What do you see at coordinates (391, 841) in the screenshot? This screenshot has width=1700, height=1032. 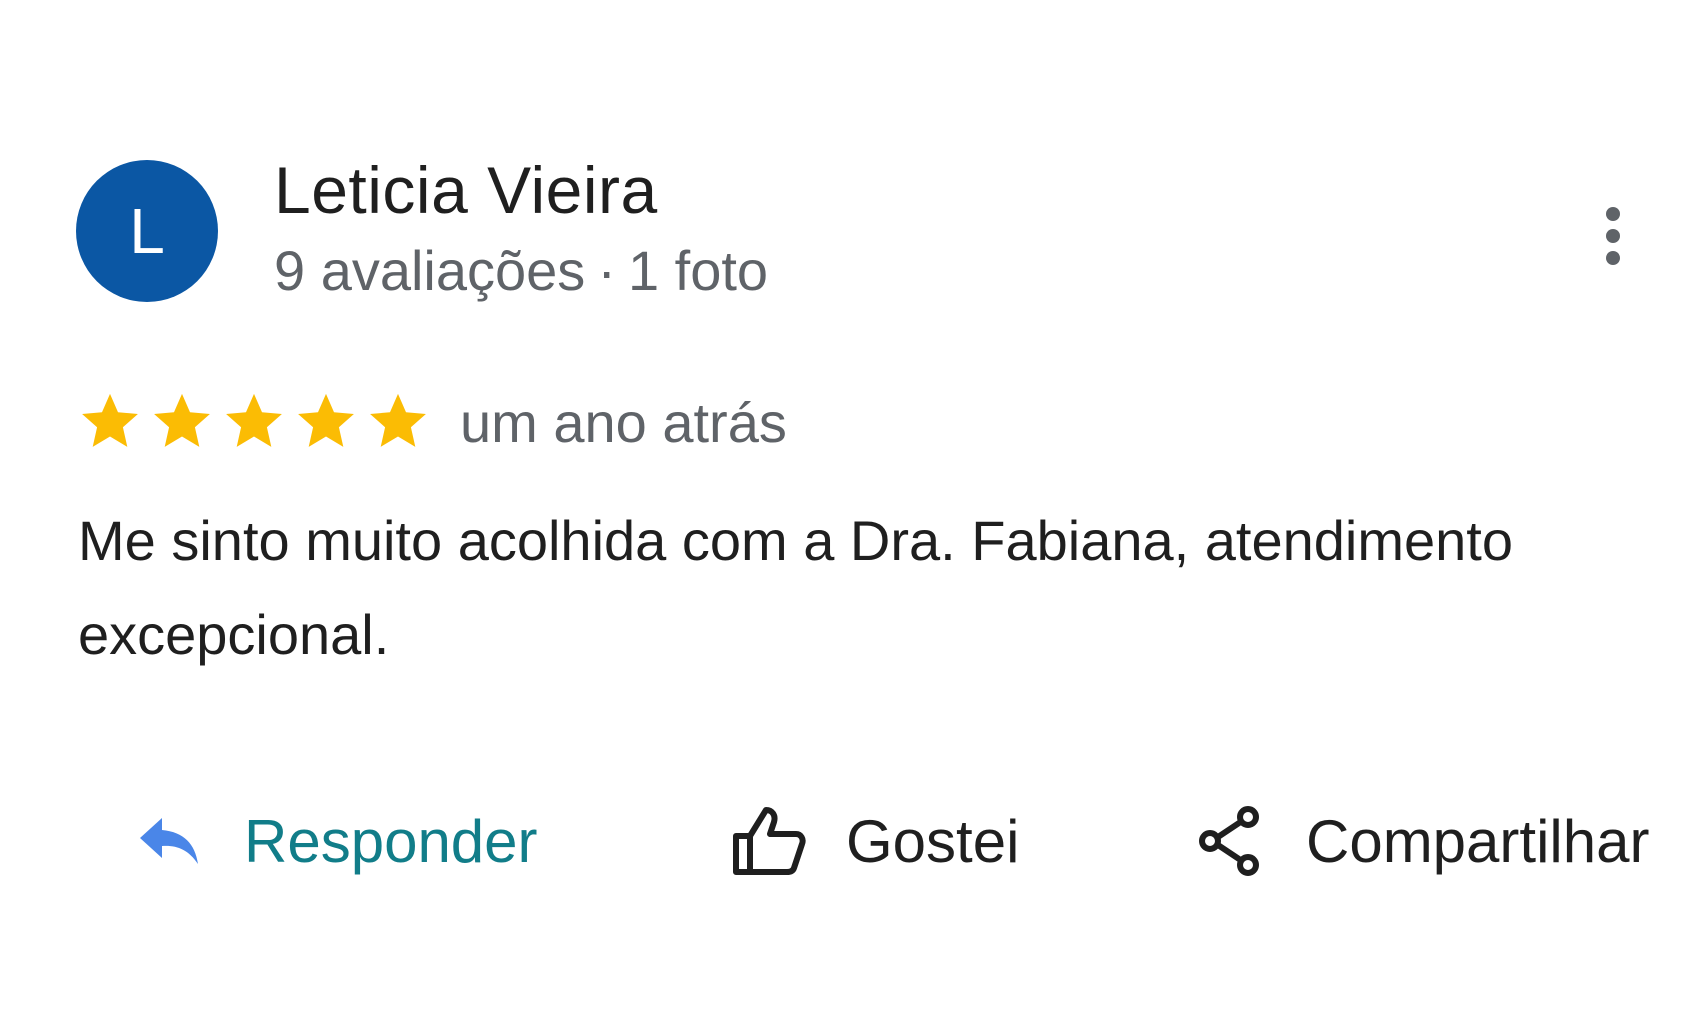 I see `reply-label: Responder` at bounding box center [391, 841].